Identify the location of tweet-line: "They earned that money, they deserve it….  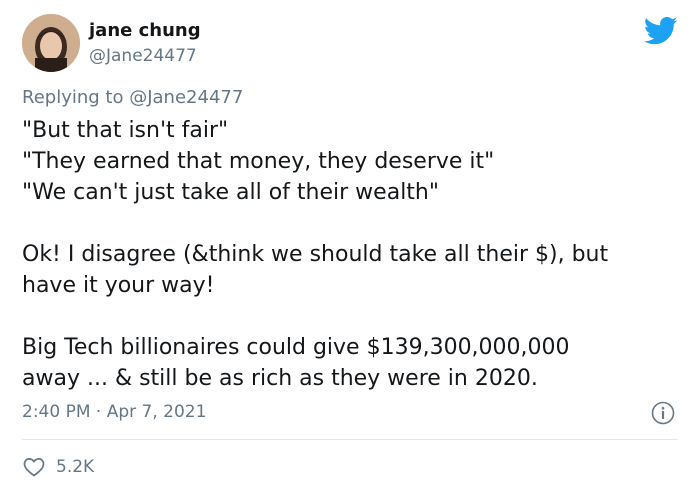
(258, 161).